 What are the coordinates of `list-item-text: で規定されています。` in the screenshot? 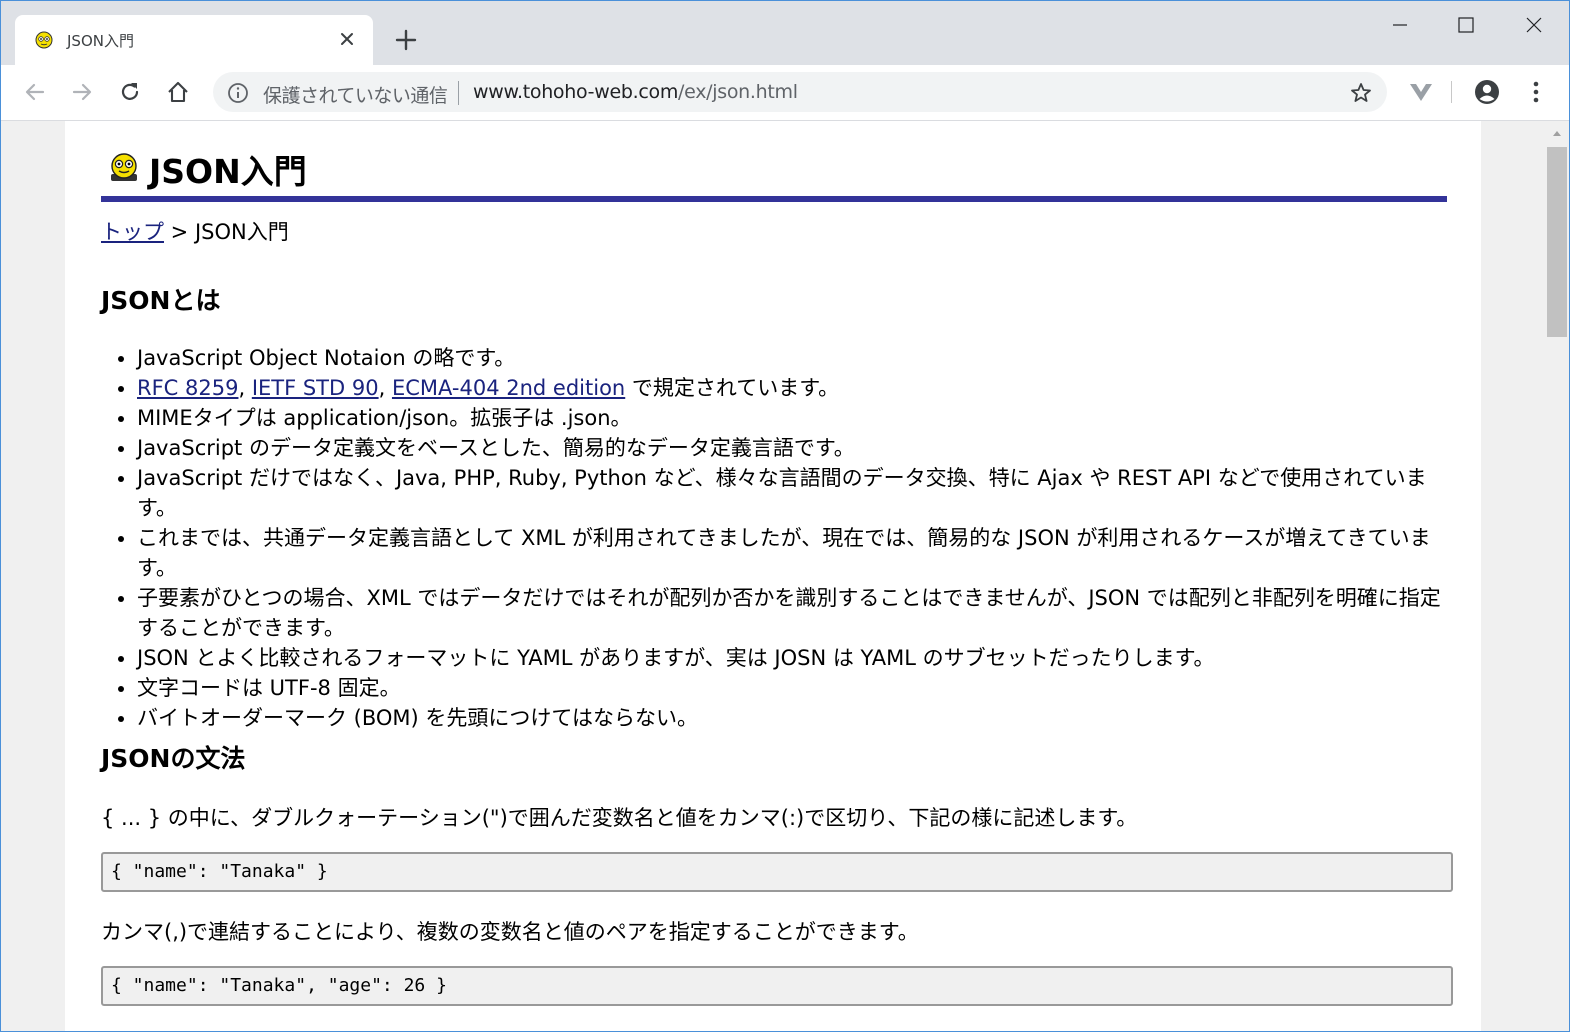 It's located at (732, 388).